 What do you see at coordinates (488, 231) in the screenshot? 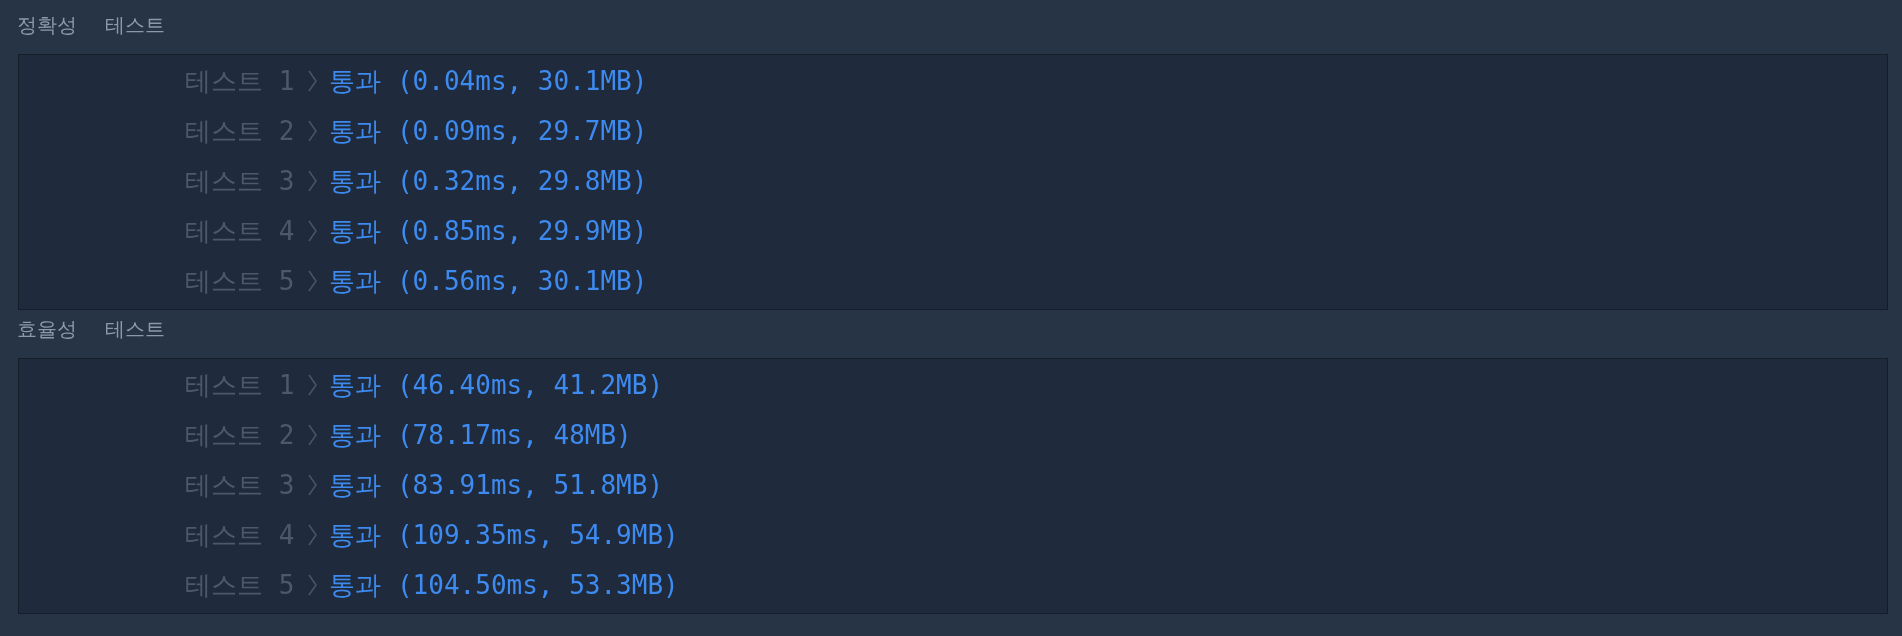
I see `test-result: 통과 (0.85ms, 29.9MB)` at bounding box center [488, 231].